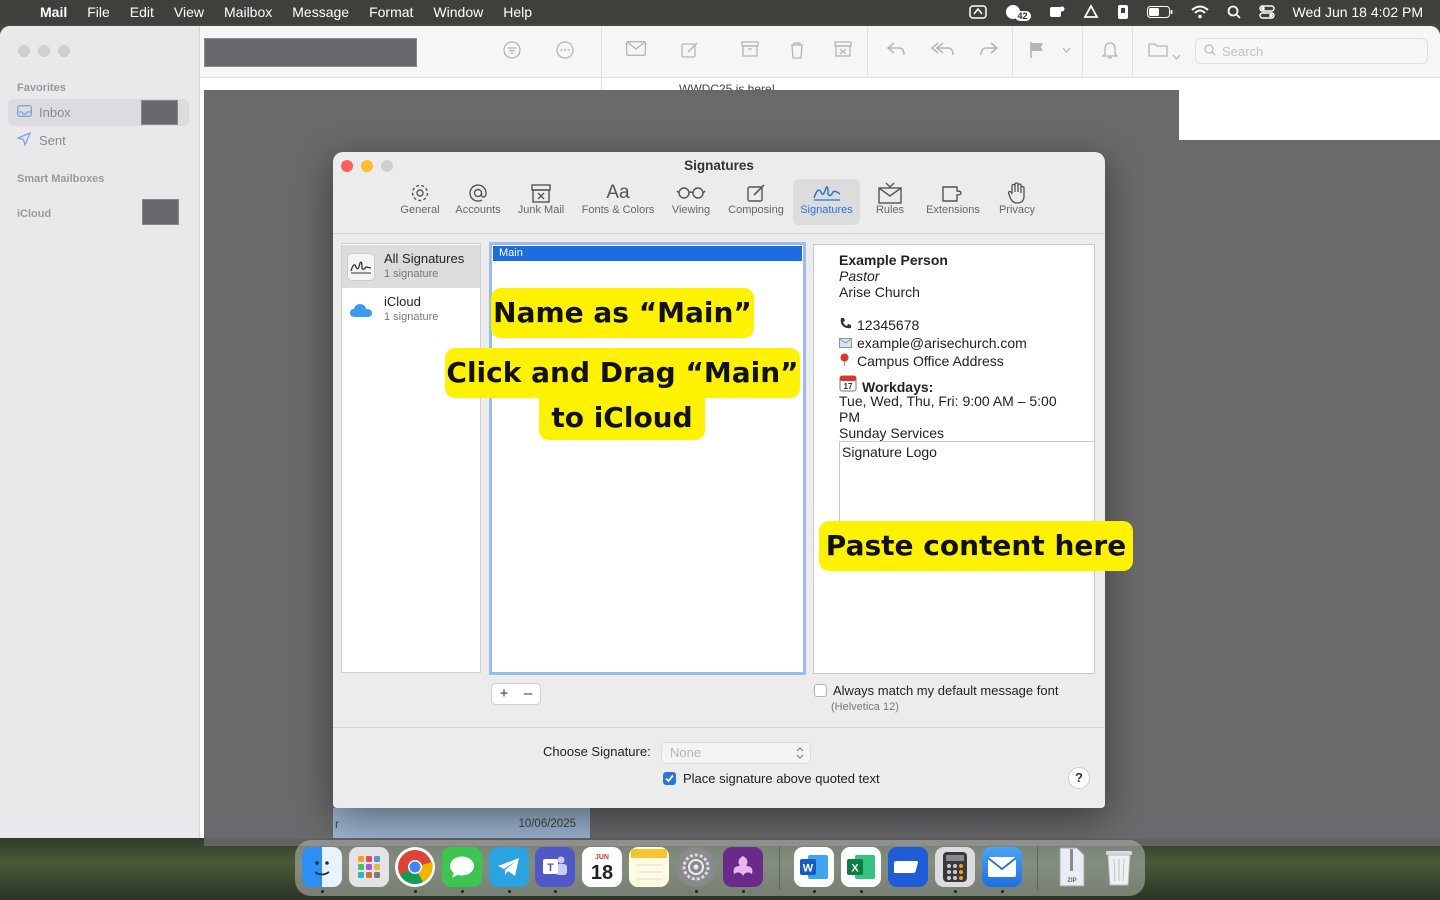  I want to click on menu-message: Message, so click(320, 12).